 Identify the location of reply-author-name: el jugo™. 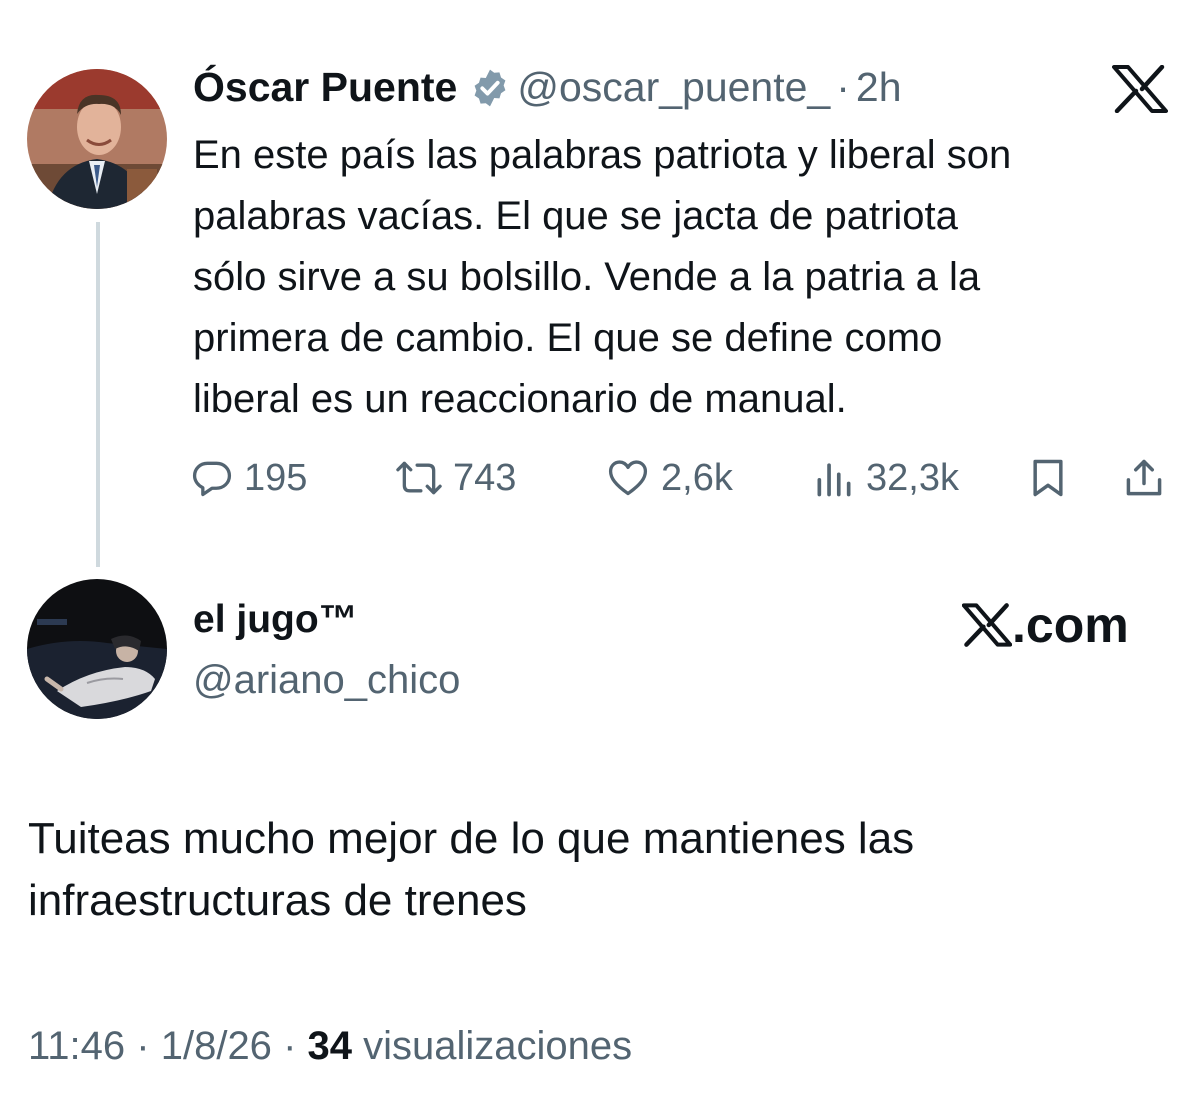
(275, 620).